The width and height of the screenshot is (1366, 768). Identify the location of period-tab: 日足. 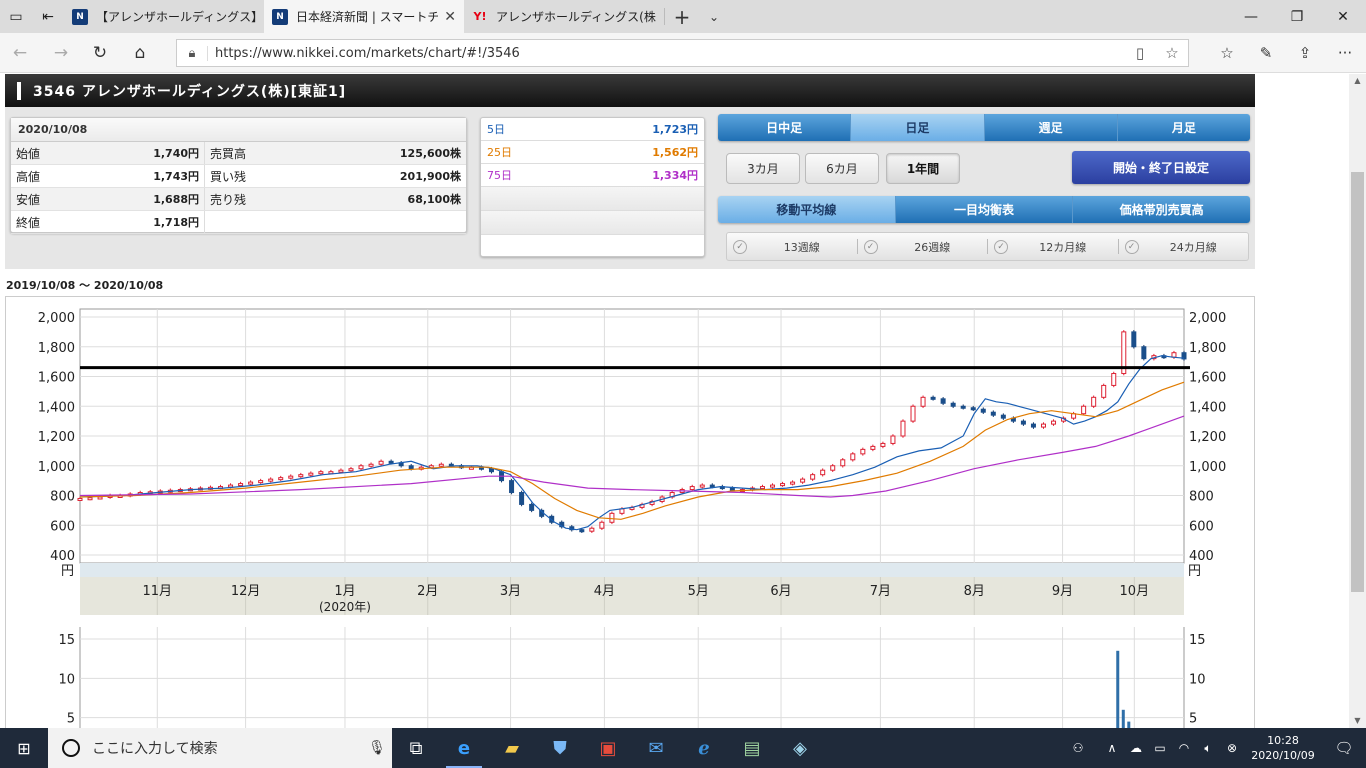
(918, 127).